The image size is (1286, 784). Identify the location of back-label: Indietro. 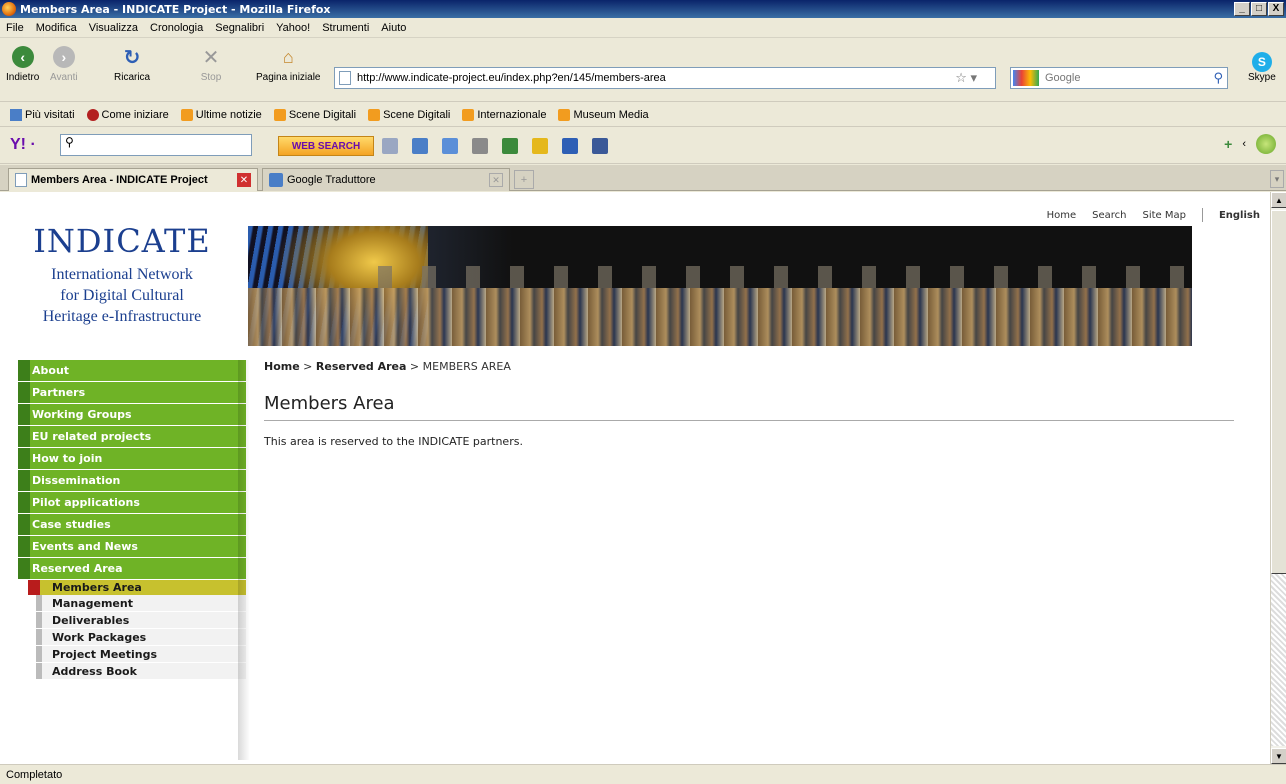
(23, 77).